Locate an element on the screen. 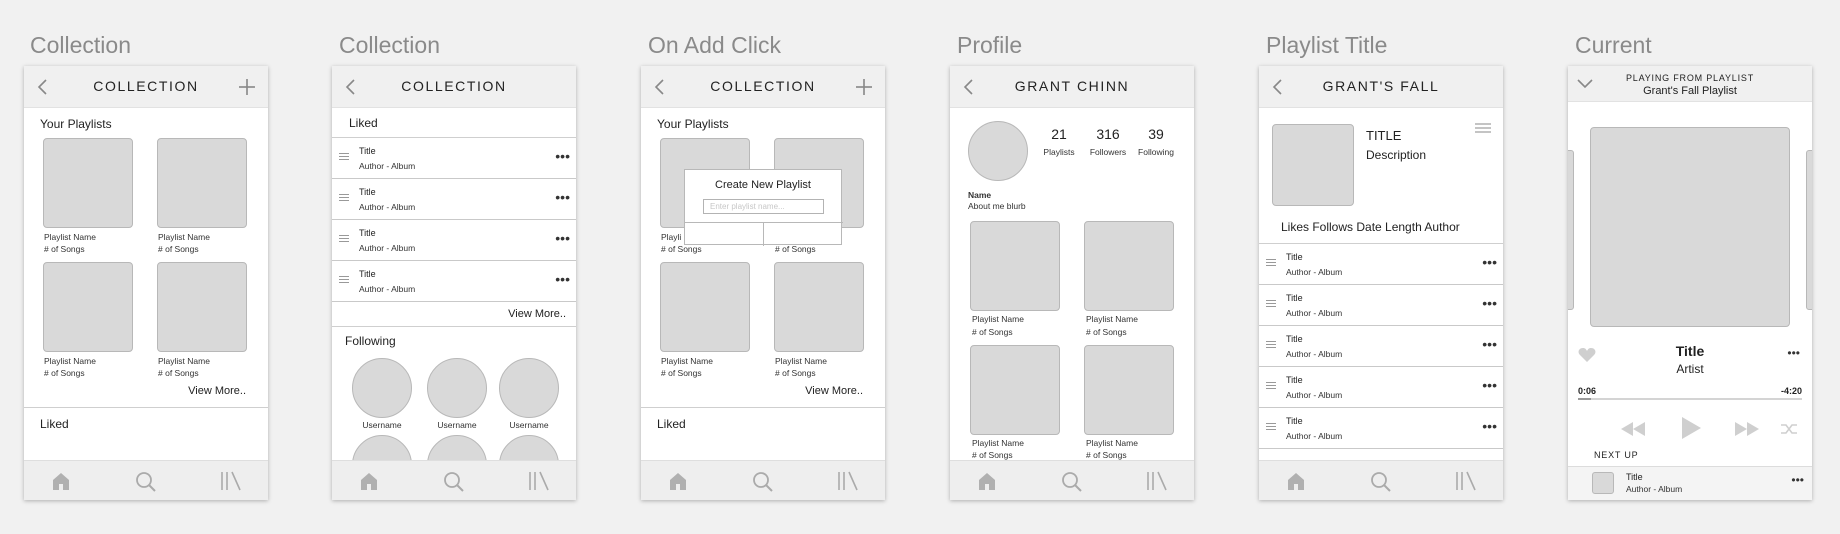  fast-forward-icon is located at coordinates (1747, 429).